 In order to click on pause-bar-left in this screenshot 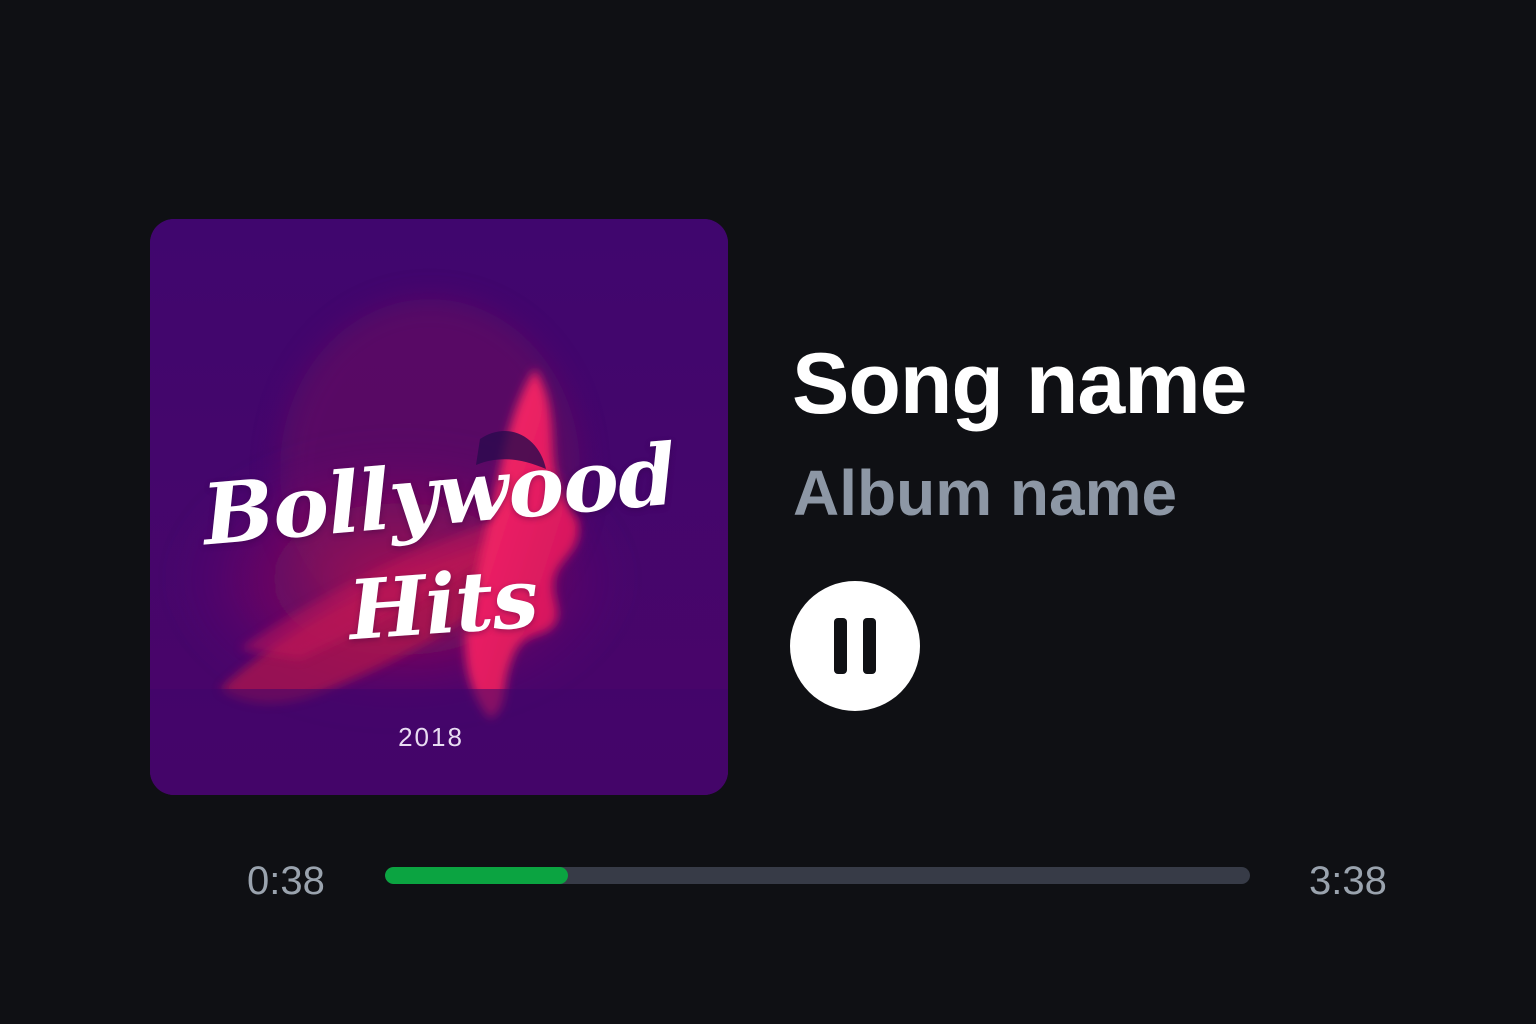, I will do `click(840, 646)`.